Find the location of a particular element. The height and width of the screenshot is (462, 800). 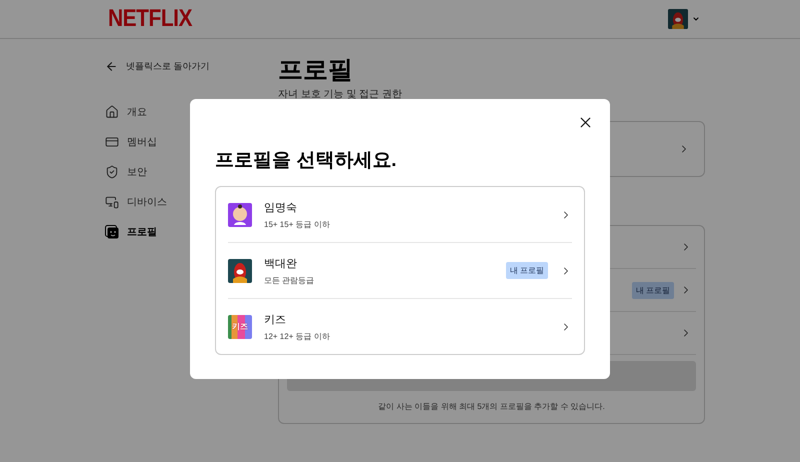

page-subtitle: 자녀 보호 기능 및 접근 권한 is located at coordinates (340, 94).